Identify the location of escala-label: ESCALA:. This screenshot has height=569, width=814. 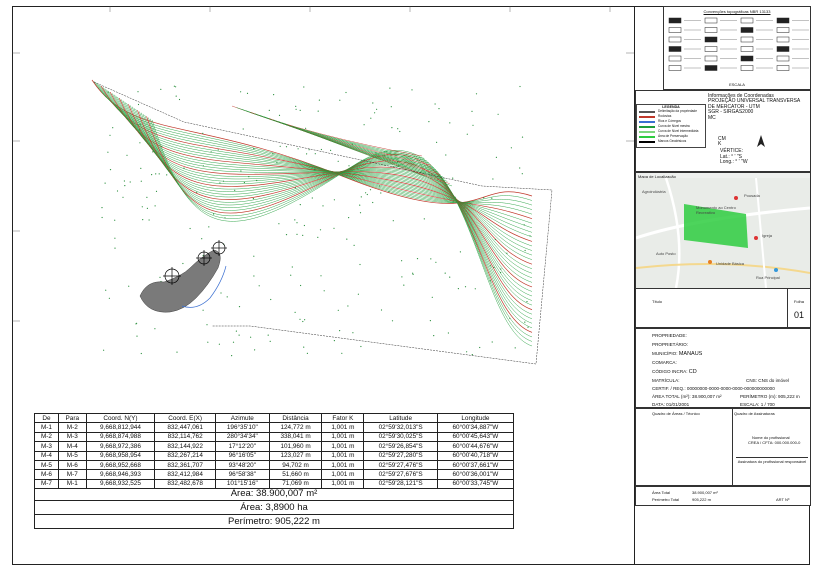
(750, 404).